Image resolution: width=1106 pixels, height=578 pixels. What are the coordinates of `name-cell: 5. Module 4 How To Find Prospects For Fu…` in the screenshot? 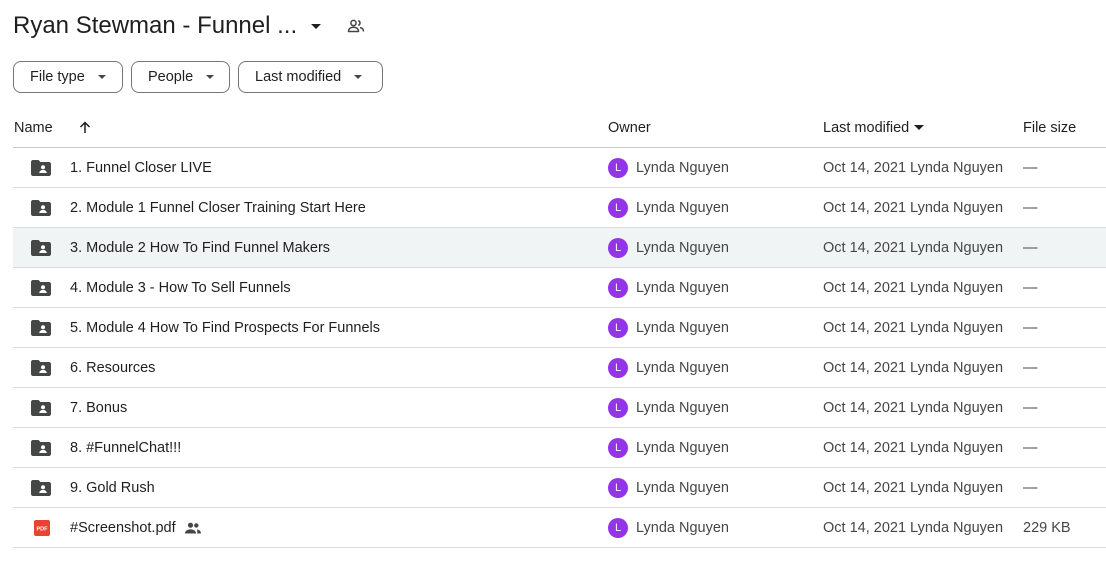 It's located at (310, 327).